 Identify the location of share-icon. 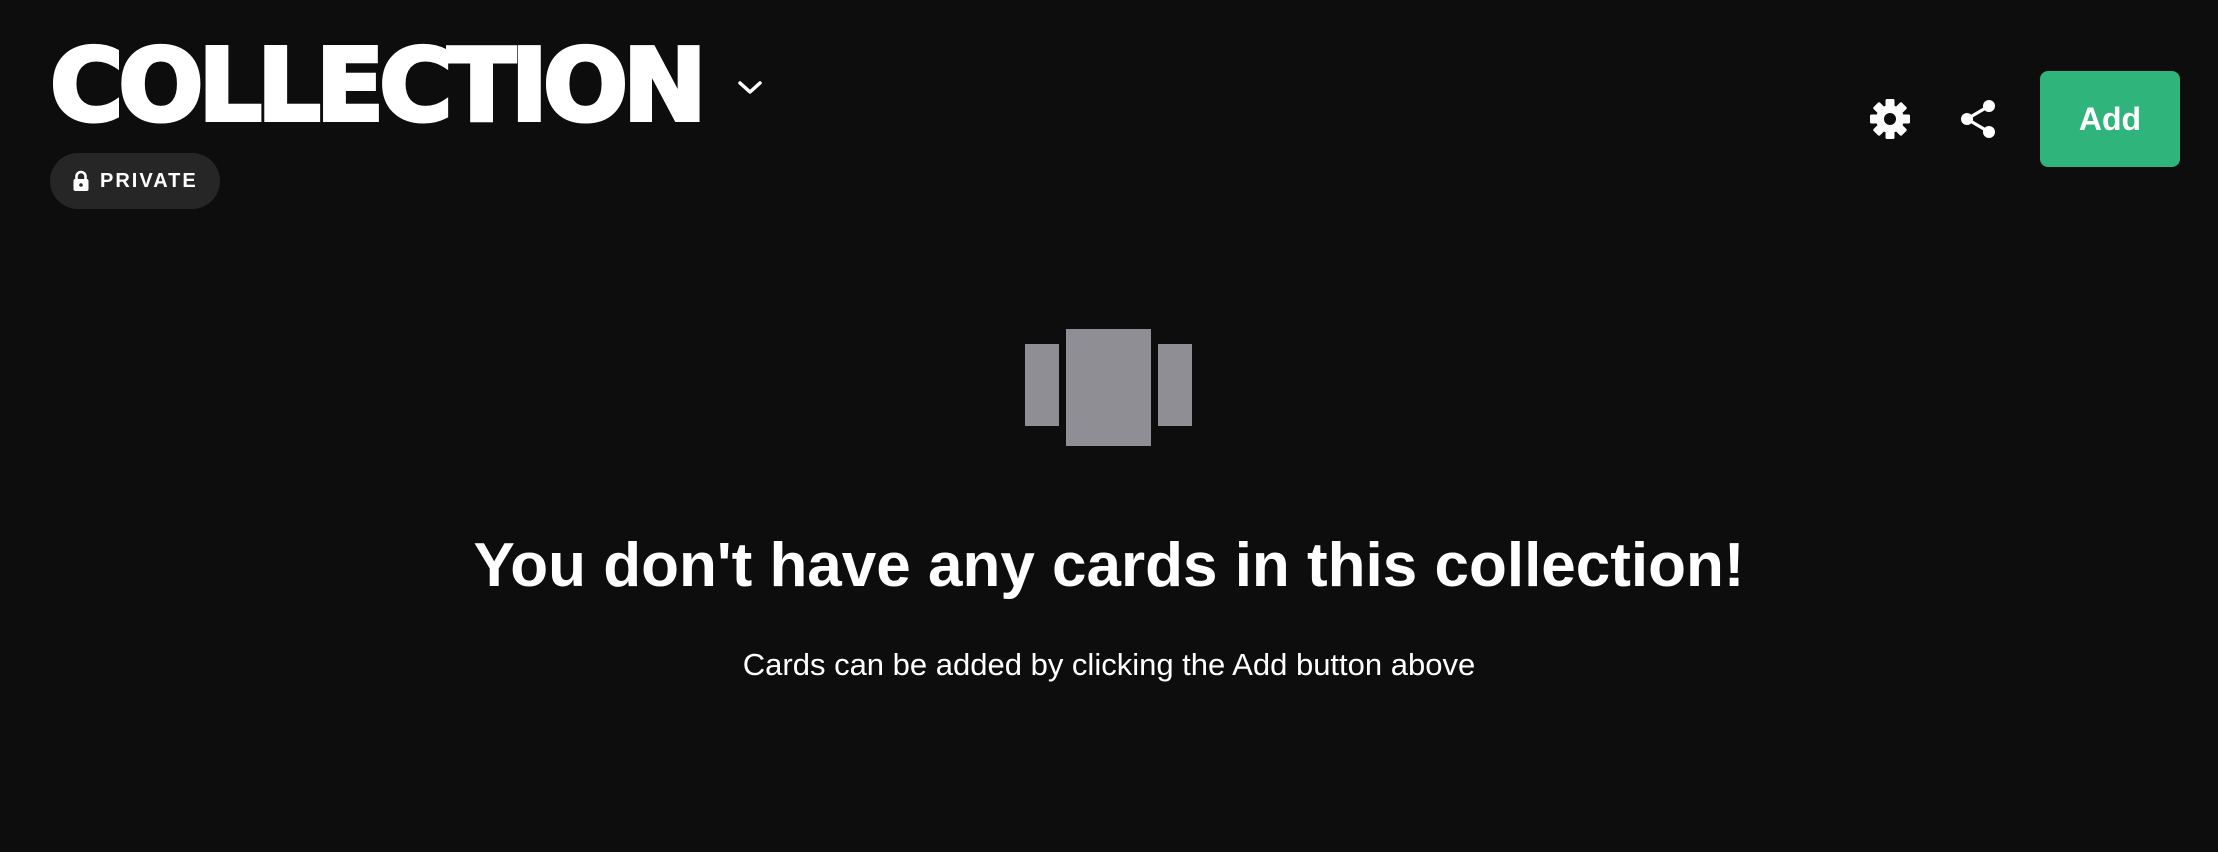
(1978, 119).